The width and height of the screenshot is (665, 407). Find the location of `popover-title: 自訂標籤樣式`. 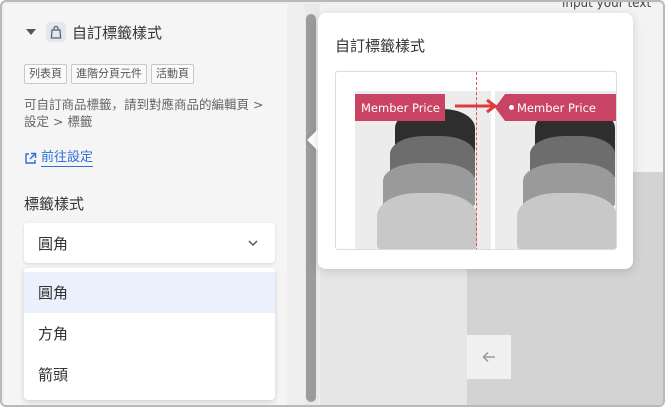

popover-title: 自訂標籤樣式 is located at coordinates (380, 46).